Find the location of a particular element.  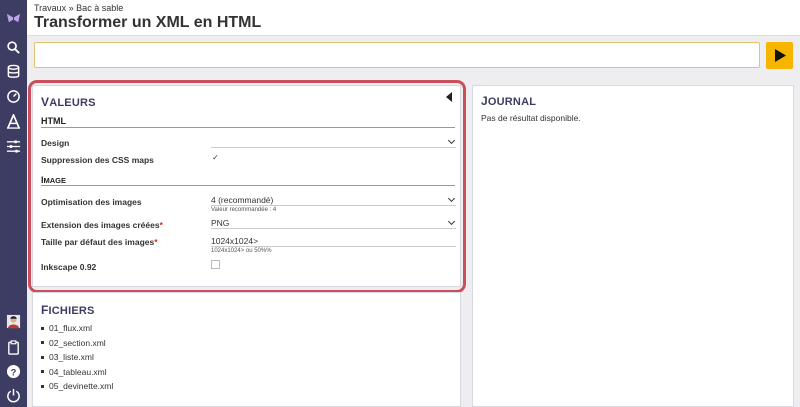

html-section-title: HTML is located at coordinates (53, 121).